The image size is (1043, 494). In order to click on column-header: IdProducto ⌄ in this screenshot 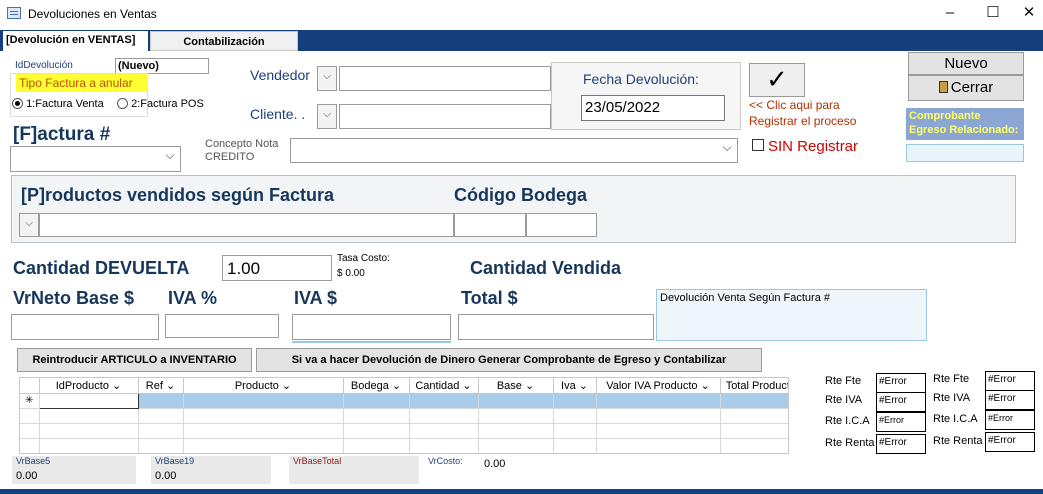, I will do `click(89, 386)`.